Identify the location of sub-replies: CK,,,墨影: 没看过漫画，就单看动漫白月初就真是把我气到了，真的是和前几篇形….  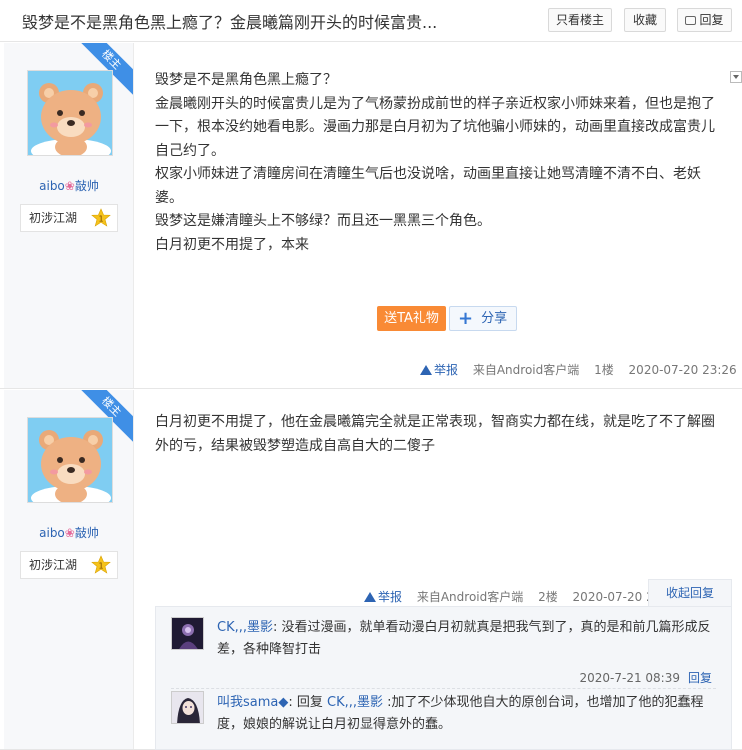
(443, 678).